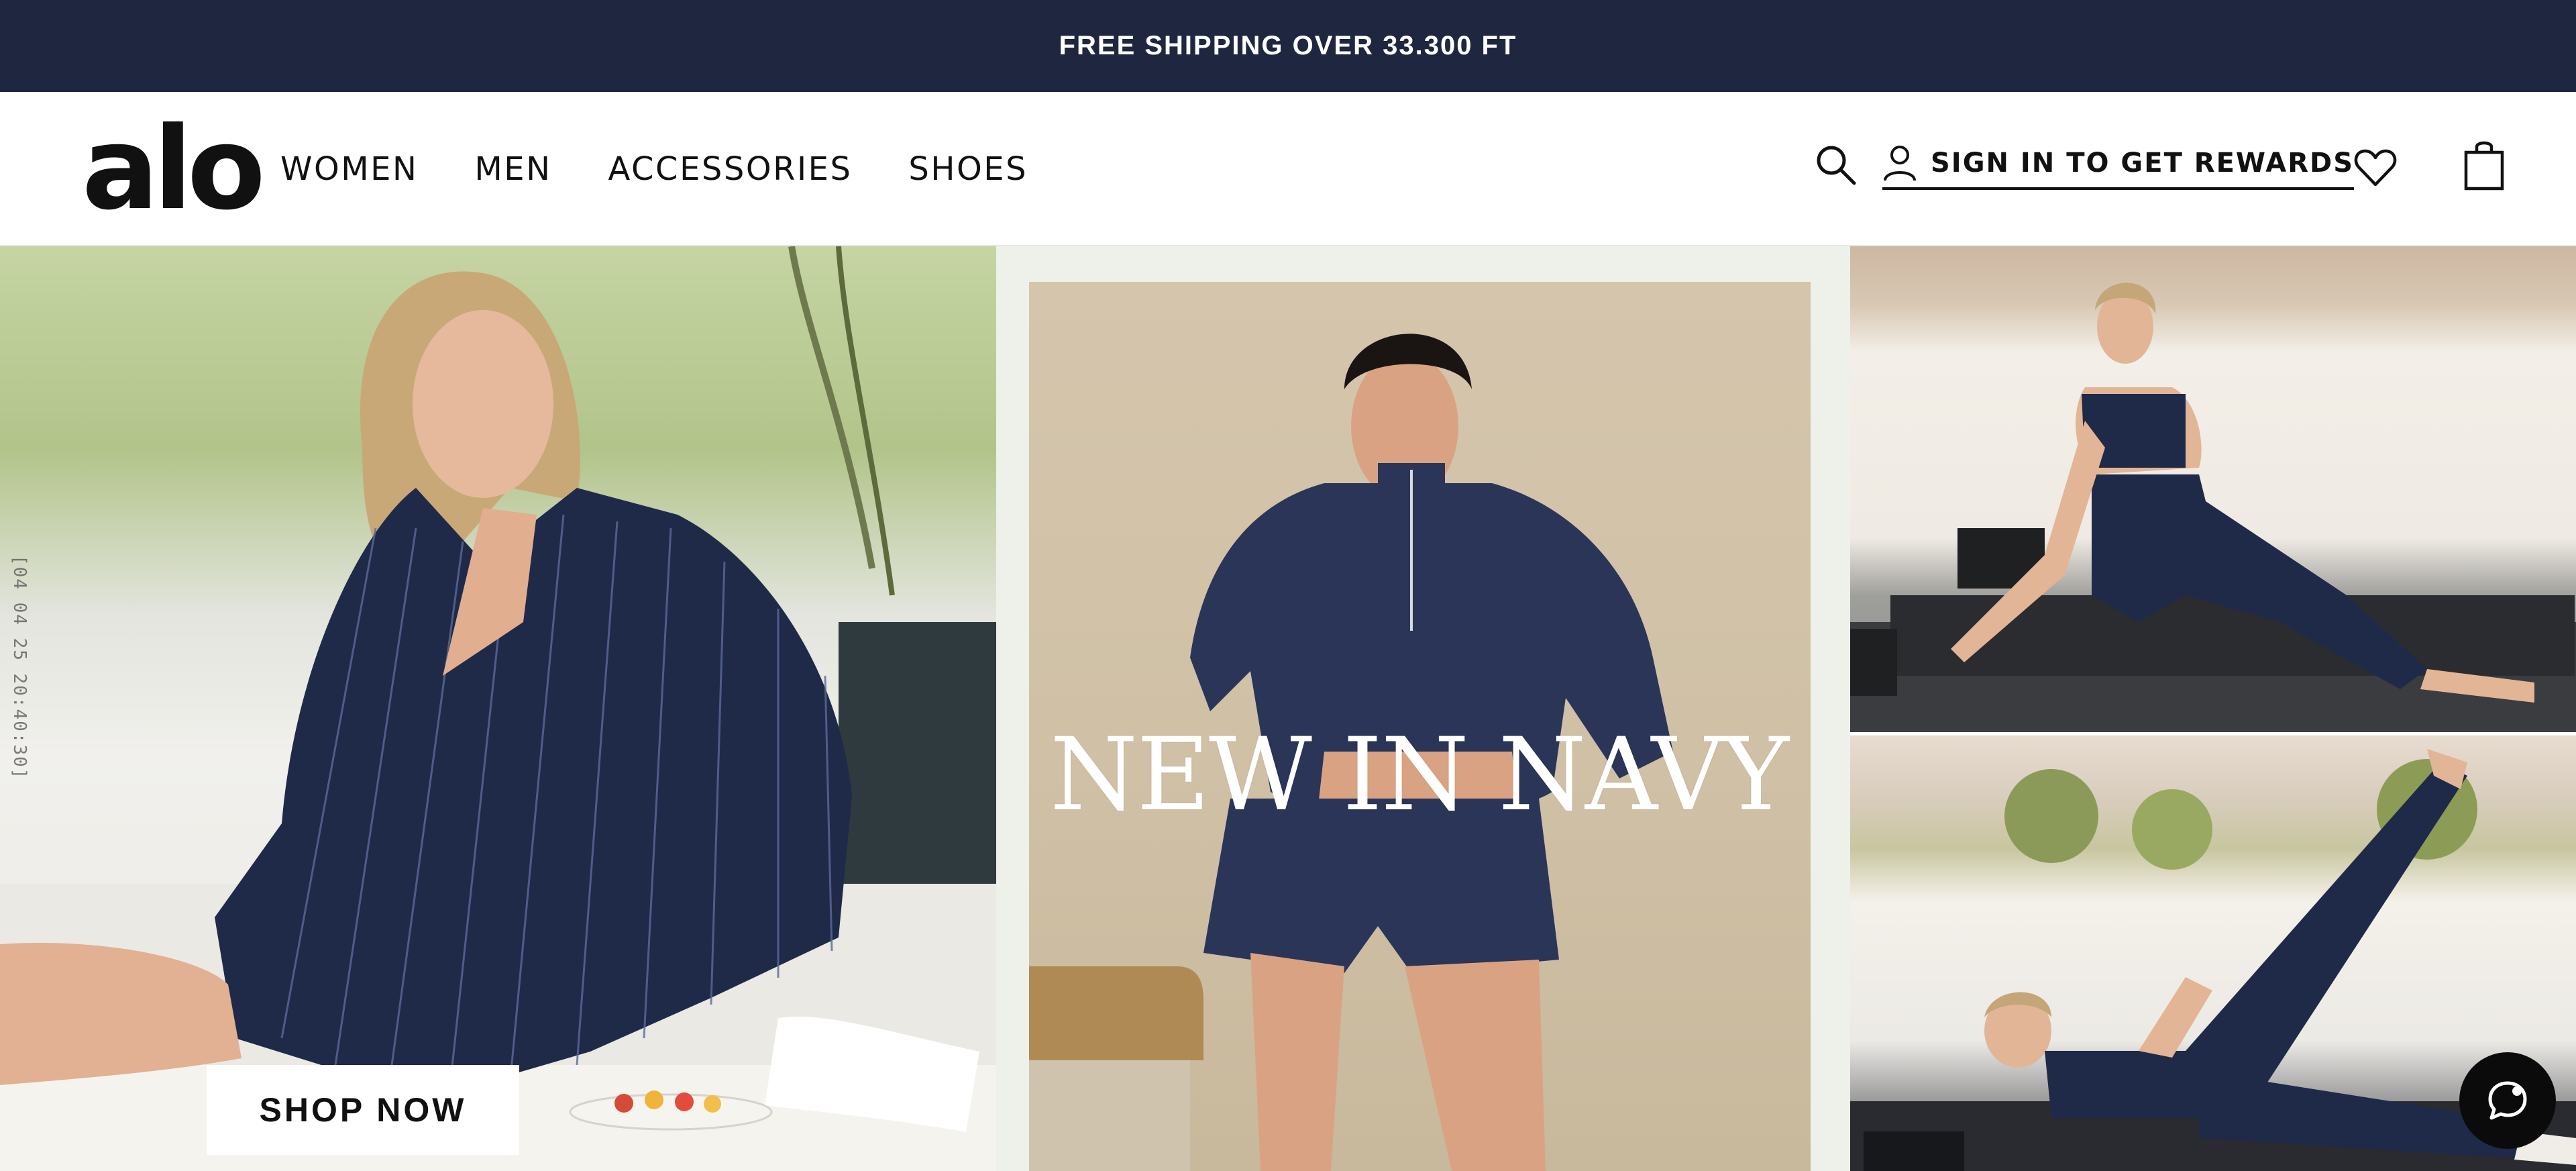 This screenshot has height=1171, width=2576. Describe the element at coordinates (2375, 167) in the screenshot. I see `heart-icon` at that location.